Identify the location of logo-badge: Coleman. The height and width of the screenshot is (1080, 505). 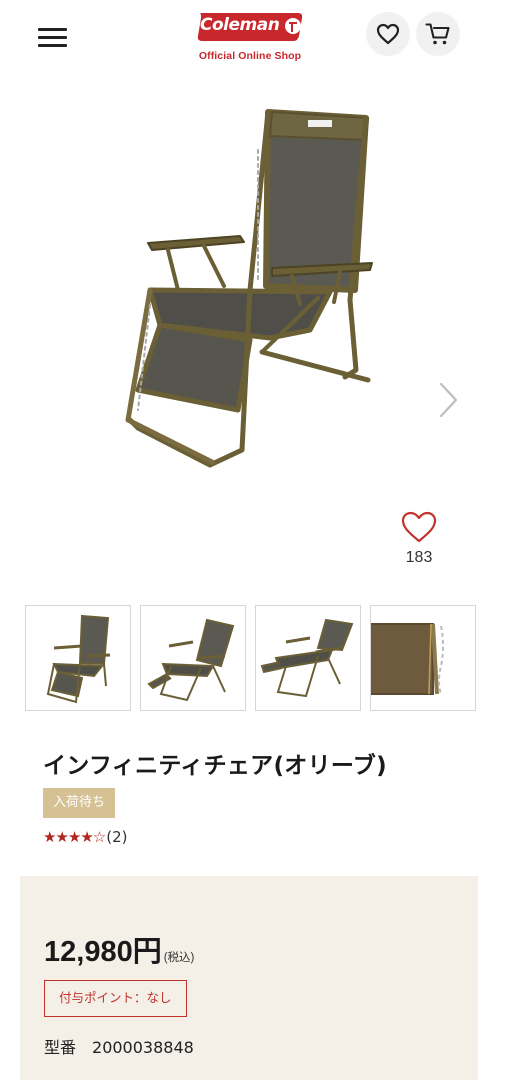
(250, 27).